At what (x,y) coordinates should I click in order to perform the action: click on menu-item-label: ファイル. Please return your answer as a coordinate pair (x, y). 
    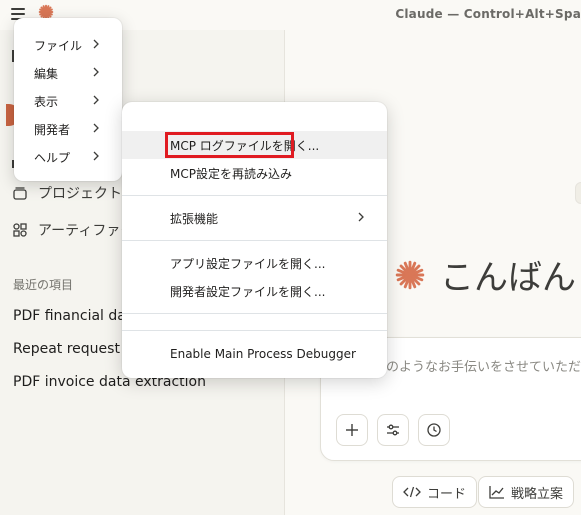
    Looking at the image, I should click on (58, 45).